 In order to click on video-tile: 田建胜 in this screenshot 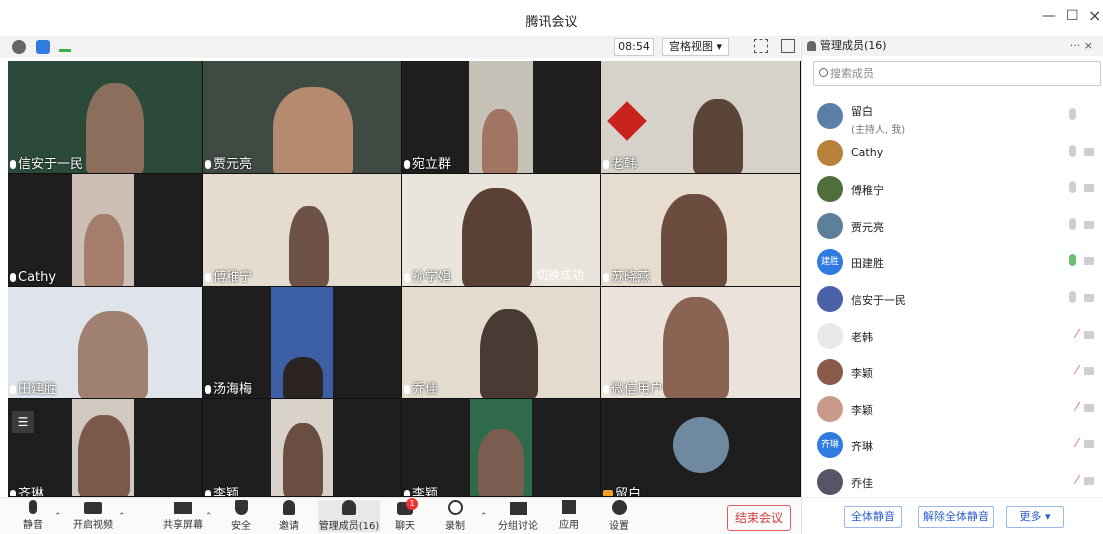, I will do `click(105, 343)`.